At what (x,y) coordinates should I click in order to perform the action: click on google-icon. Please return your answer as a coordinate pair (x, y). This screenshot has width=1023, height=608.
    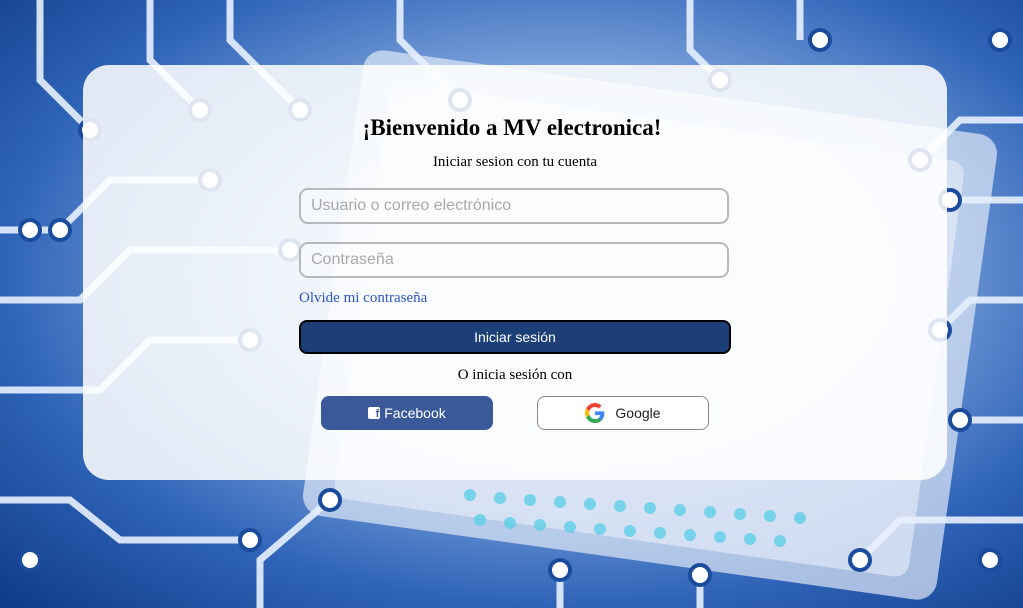
    Looking at the image, I should click on (595, 413).